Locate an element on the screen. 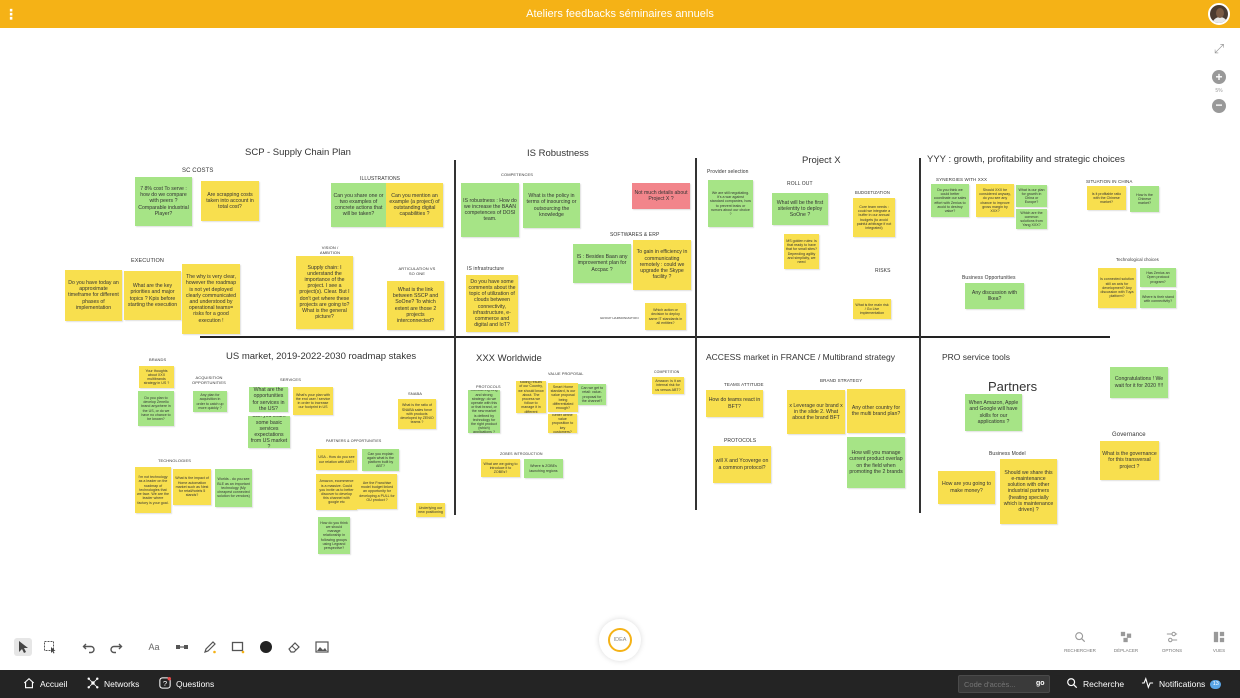 The width and height of the screenshot is (1240, 698). cluster-label: Business Opportunities is located at coordinates (989, 278).